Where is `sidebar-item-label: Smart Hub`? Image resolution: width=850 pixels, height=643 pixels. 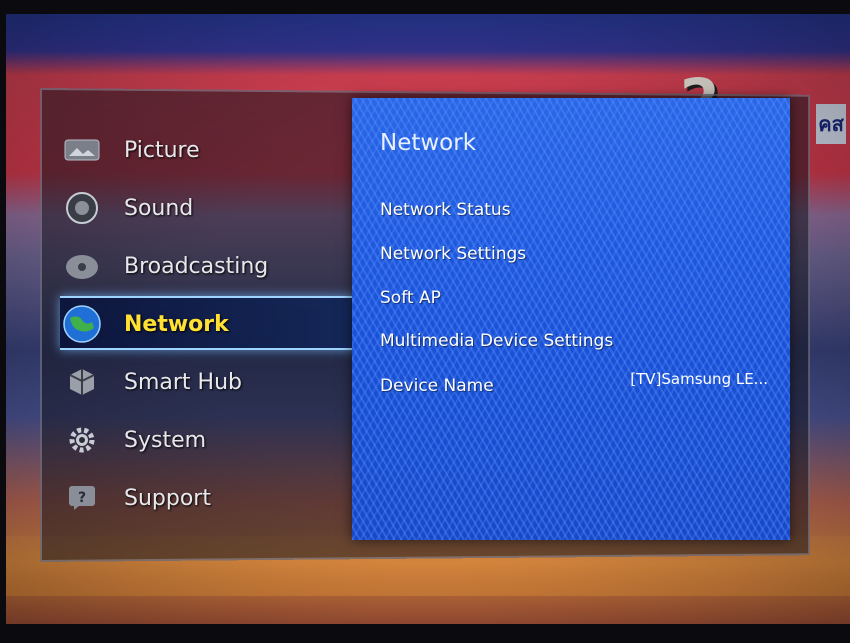
sidebar-item-label: Smart Hub is located at coordinates (183, 382).